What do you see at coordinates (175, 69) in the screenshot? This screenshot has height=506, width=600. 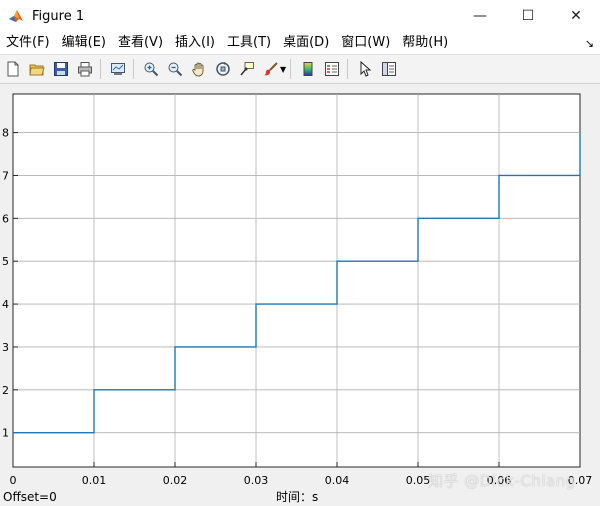 I see `zoom-out-icon` at bounding box center [175, 69].